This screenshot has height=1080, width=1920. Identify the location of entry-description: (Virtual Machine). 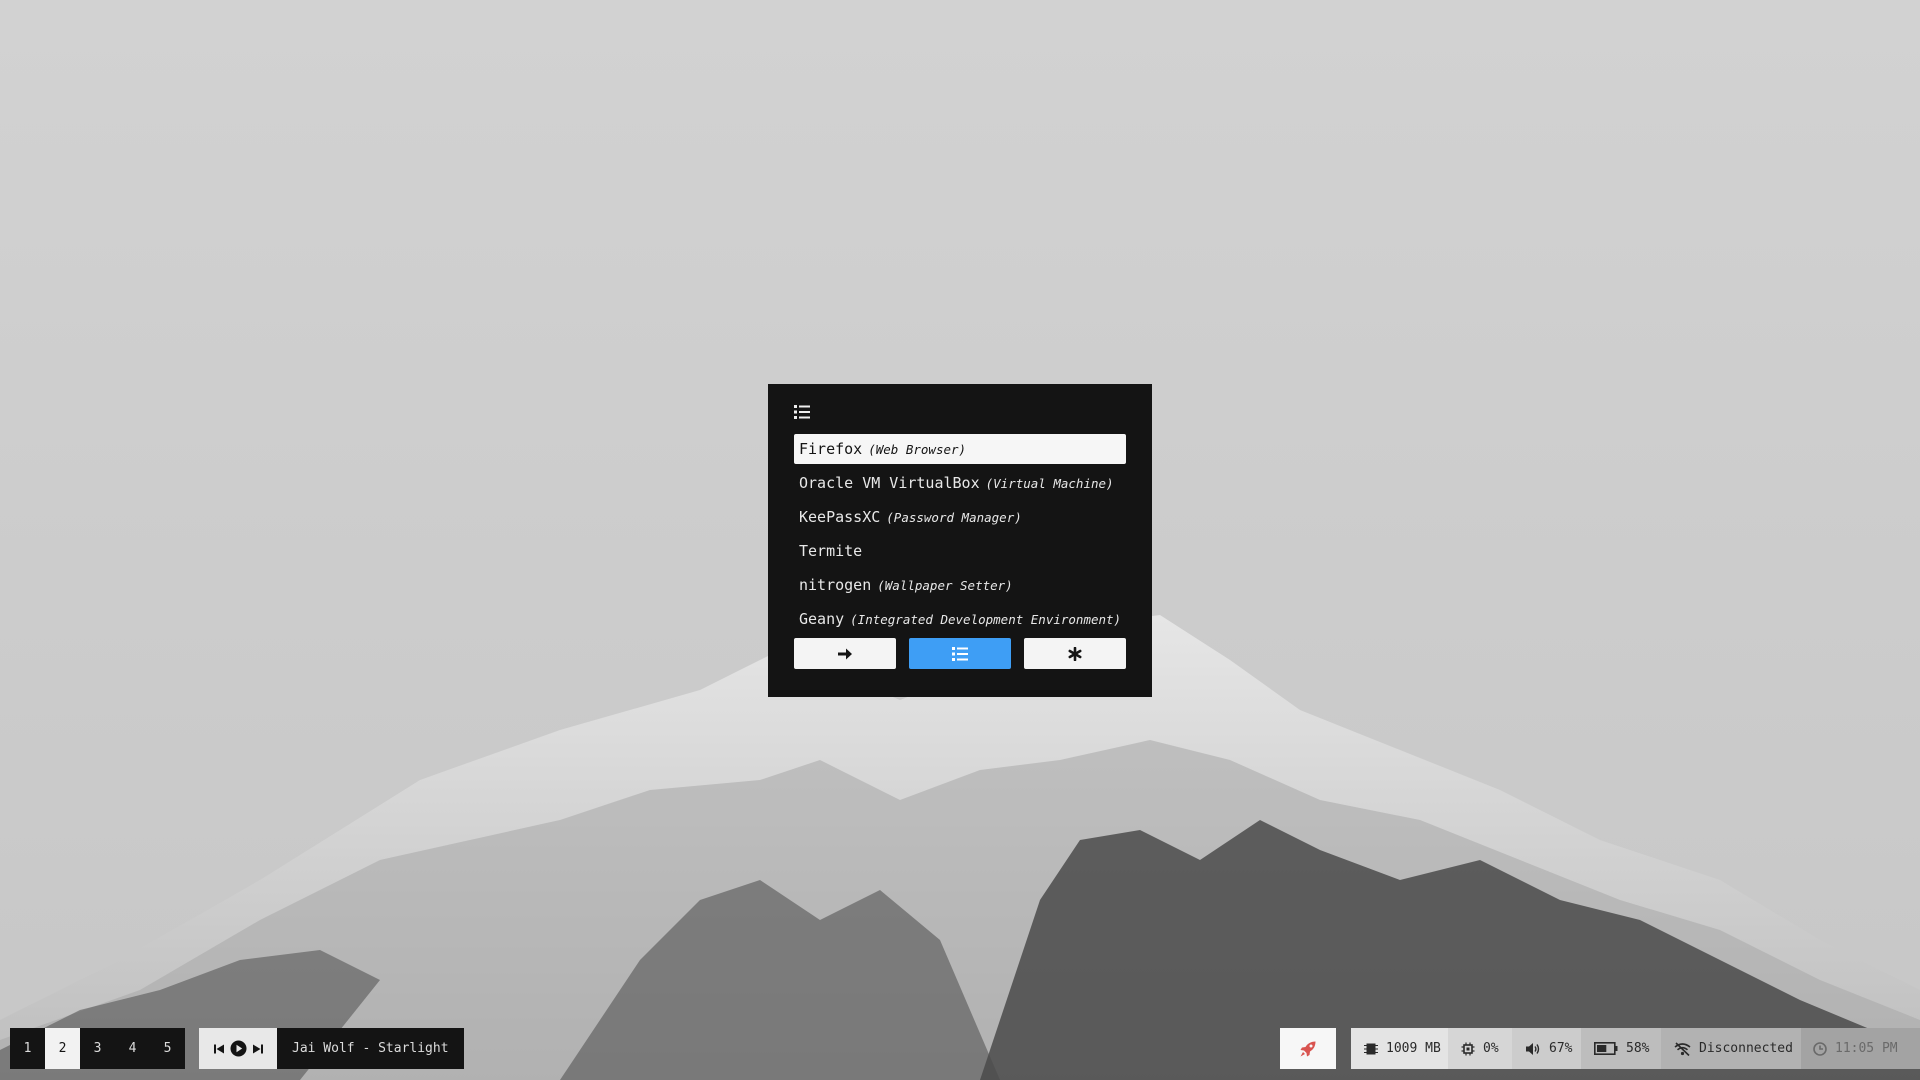
(1049, 483).